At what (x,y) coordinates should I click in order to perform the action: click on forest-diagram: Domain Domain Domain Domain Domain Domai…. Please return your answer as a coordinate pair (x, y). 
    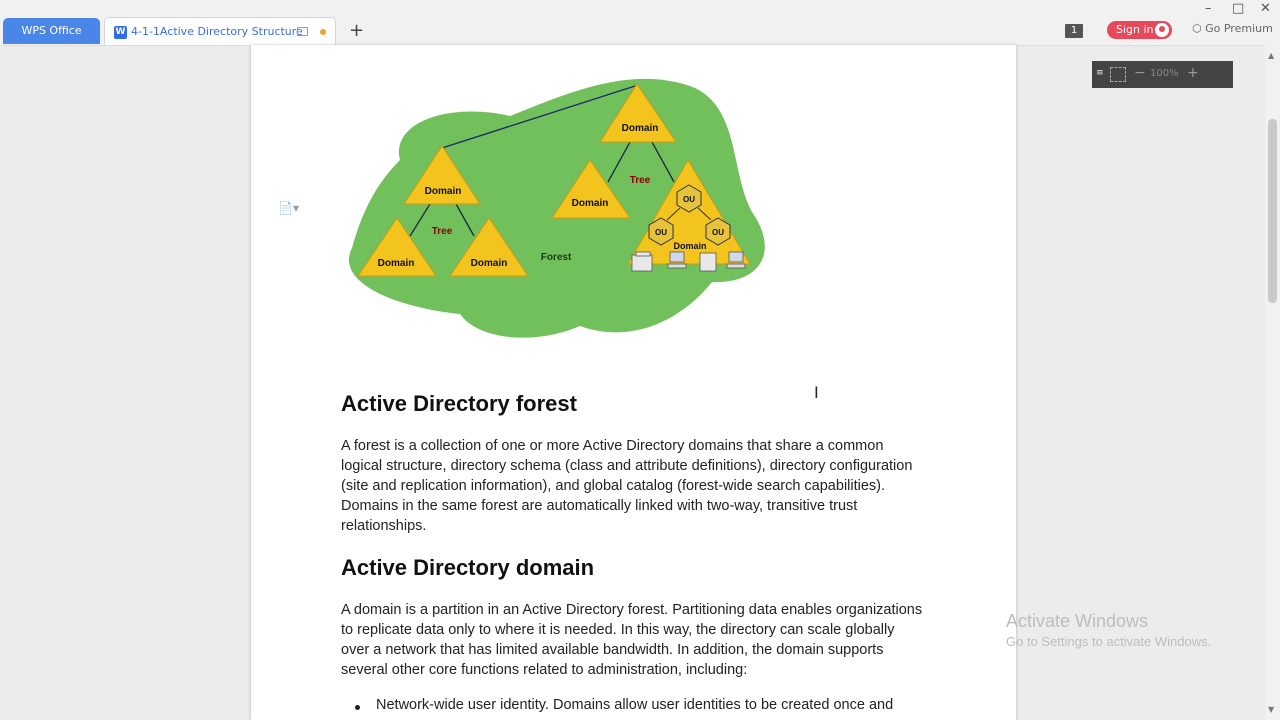
    Looking at the image, I should click on (556, 208).